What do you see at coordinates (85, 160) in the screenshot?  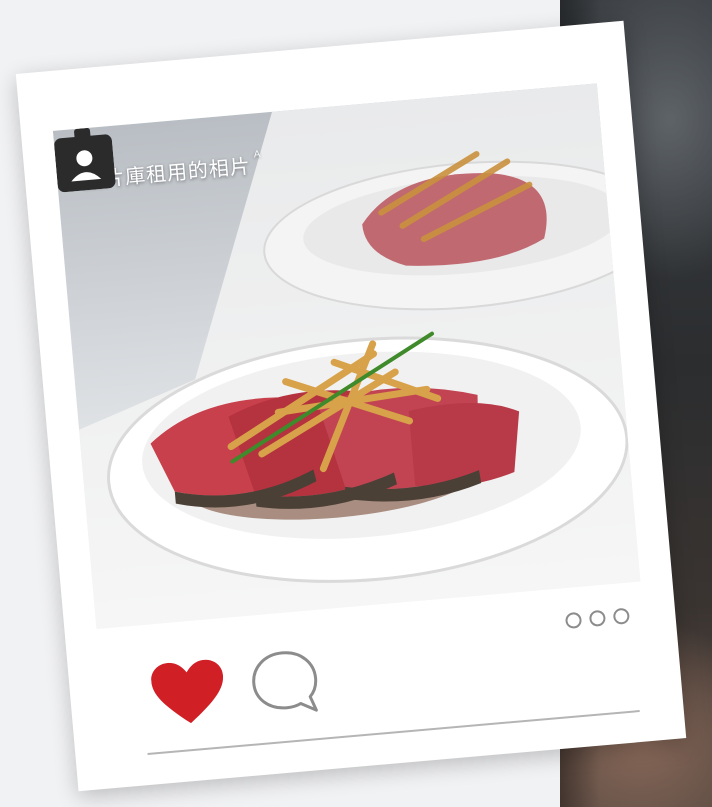 I see `person-badge-icon` at bounding box center [85, 160].